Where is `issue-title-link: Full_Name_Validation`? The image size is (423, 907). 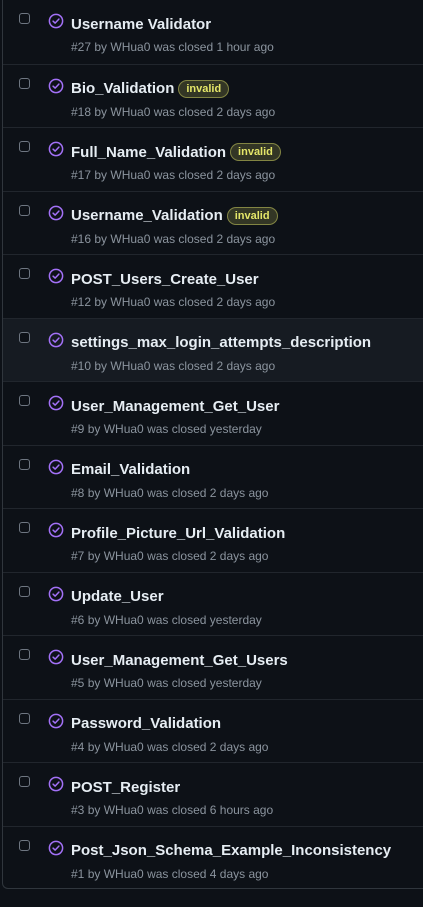 issue-title-link: Full_Name_Validation is located at coordinates (148, 152).